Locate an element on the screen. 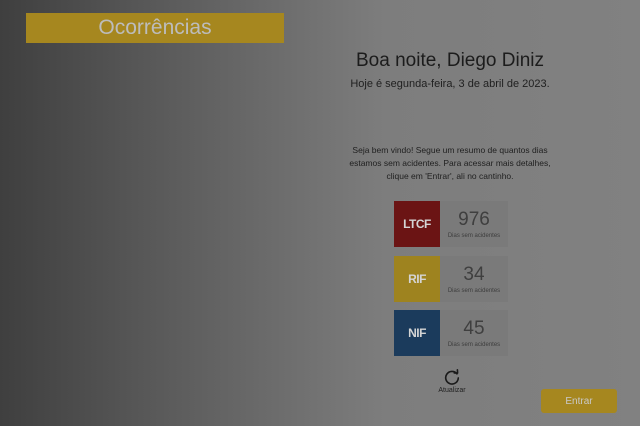 The height and width of the screenshot is (426, 640). enter-button: Entrar is located at coordinates (579, 401).